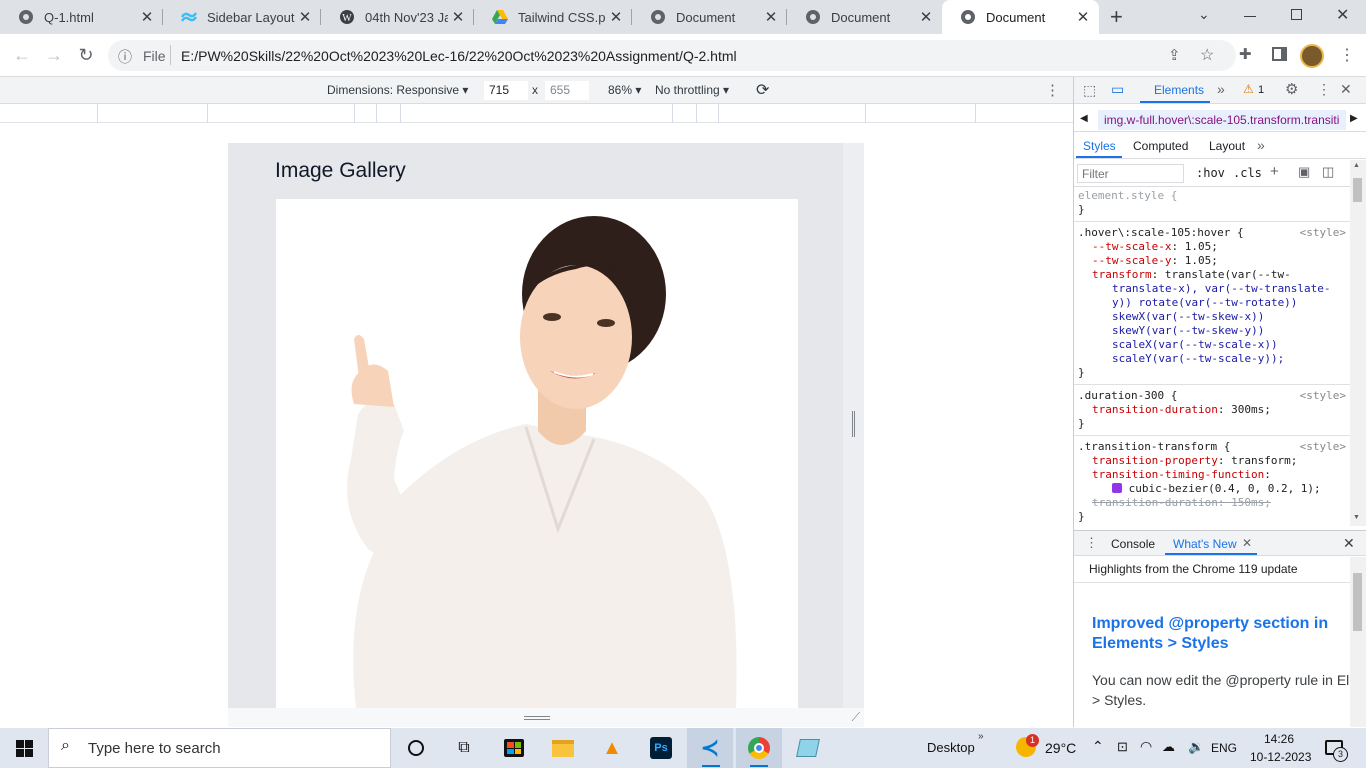 This screenshot has width=1366, height=768. Describe the element at coordinates (1358, 642) in the screenshot. I see `drawer-scrollbar` at that location.